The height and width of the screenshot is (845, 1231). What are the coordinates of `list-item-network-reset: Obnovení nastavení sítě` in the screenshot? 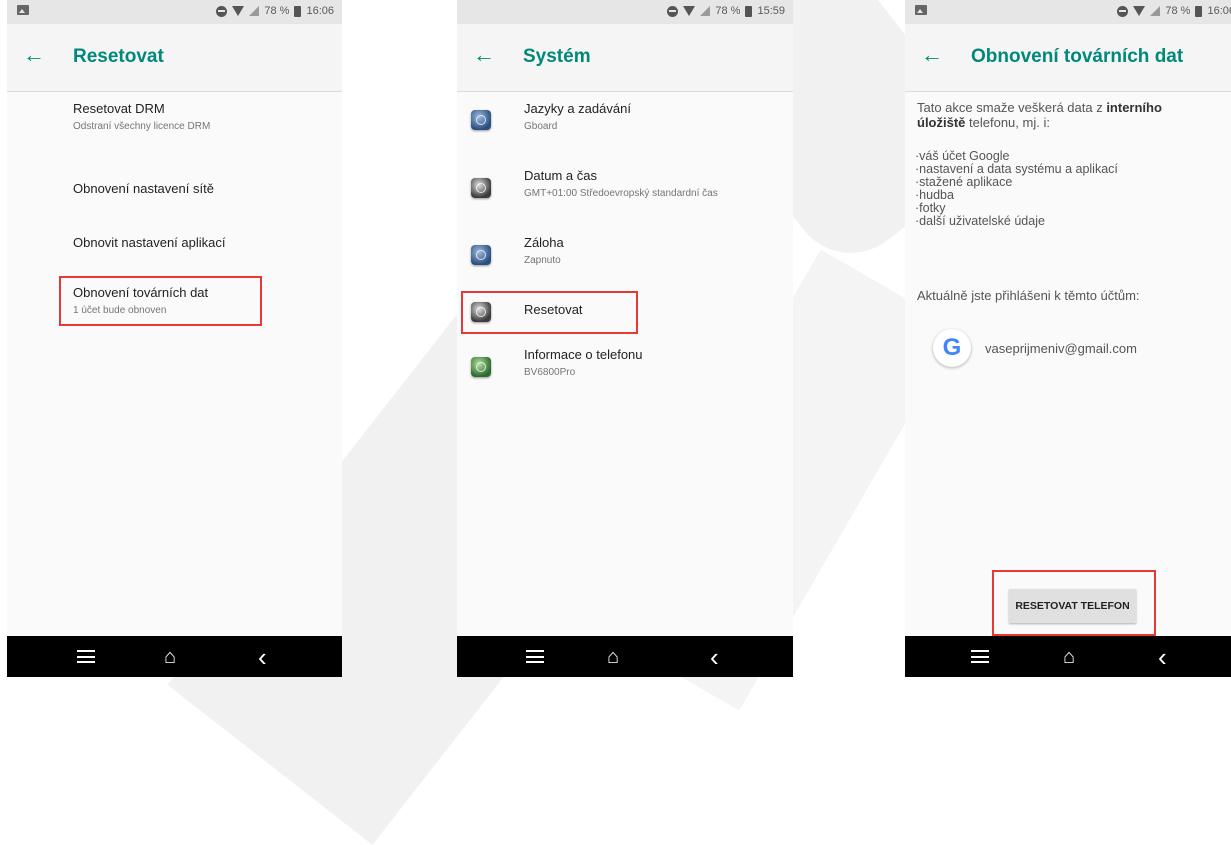 It's located at (143, 188).